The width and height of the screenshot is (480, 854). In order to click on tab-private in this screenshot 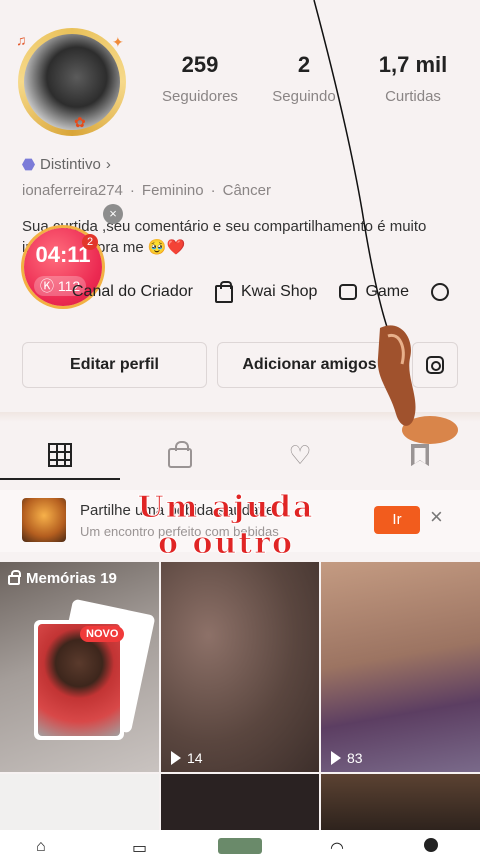, I will do `click(180, 455)`.